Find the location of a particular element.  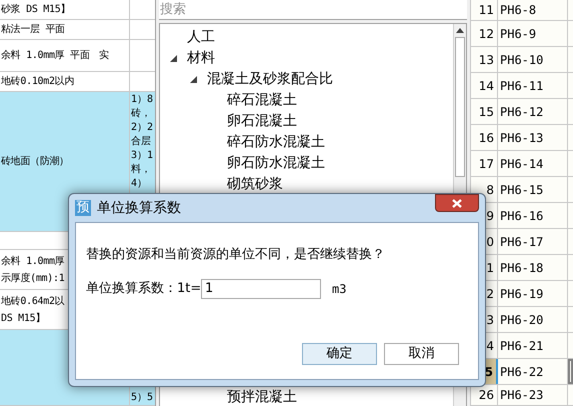

table-cell: PH6-16 is located at coordinates (533, 215).